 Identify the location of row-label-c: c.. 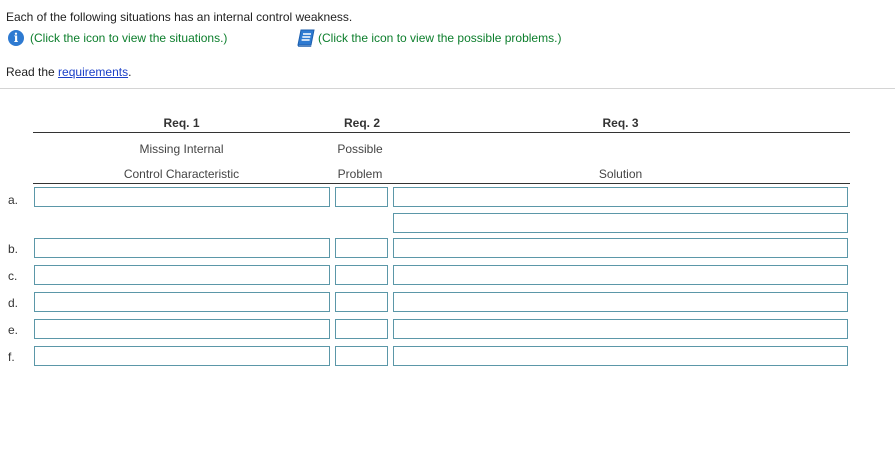
(13, 276).